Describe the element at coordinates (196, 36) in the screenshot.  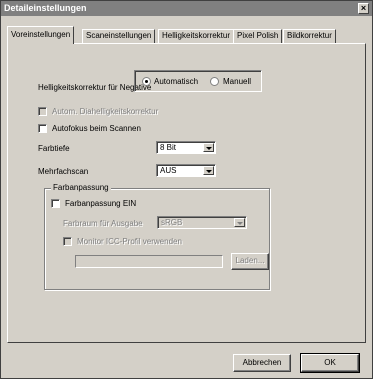
I see `tab-helligkeitskorrektur: Helligkeitskorrektur` at that location.